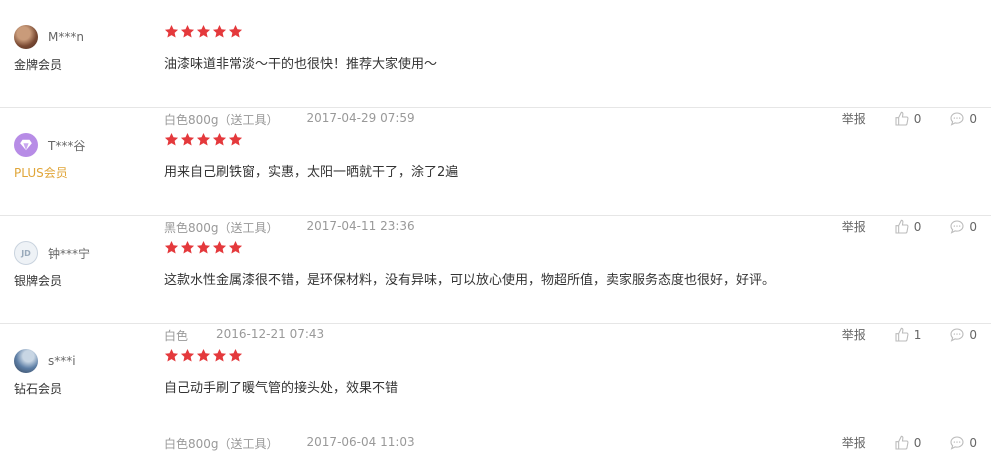 This screenshot has height=452, width=991. What do you see at coordinates (902, 442) in the screenshot?
I see `thumbs-up-icon` at bounding box center [902, 442].